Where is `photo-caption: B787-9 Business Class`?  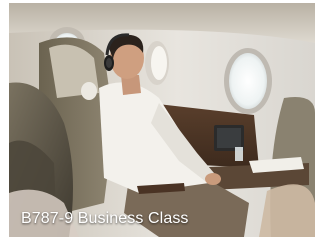
photo-caption: B787-9 Business Class is located at coordinates (105, 218).